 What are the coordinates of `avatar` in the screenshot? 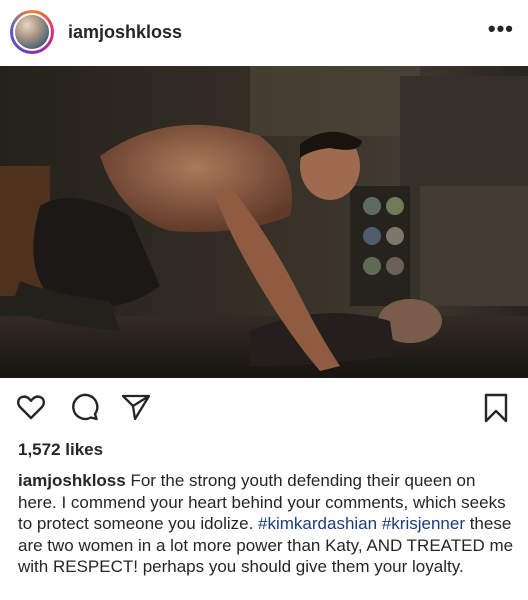 It's located at (32, 32).